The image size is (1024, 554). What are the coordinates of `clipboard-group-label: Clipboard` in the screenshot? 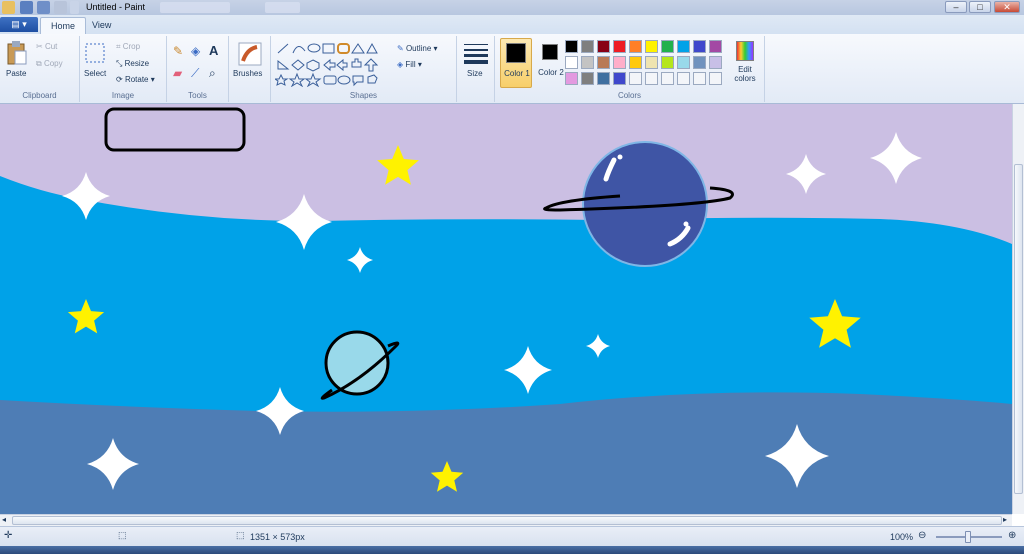 It's located at (39, 95).